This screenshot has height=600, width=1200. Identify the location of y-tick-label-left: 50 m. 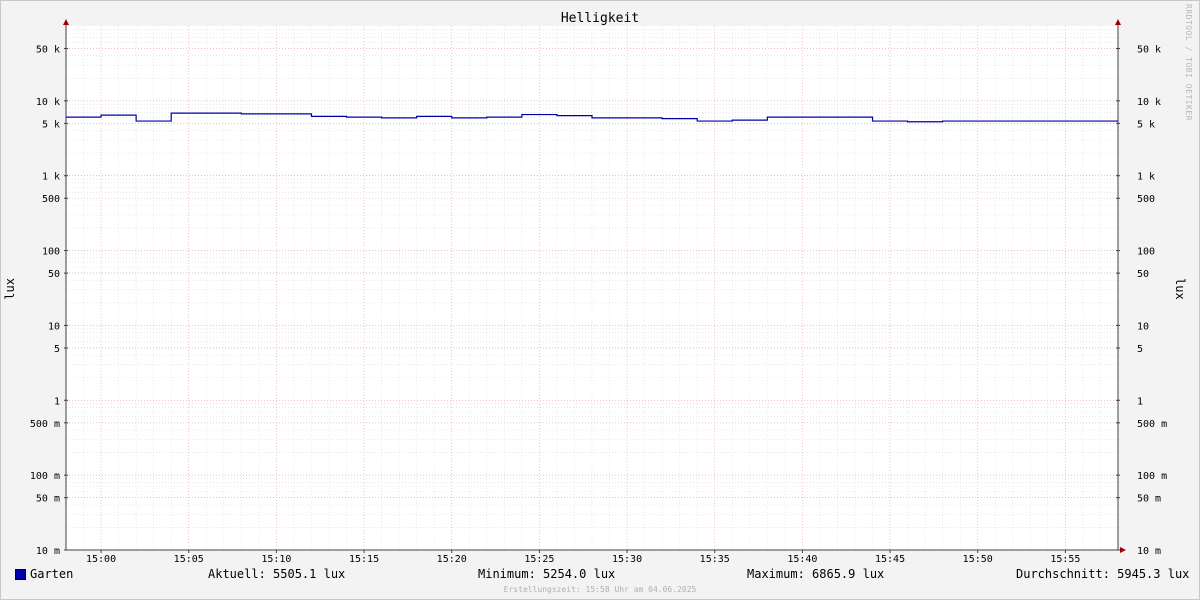
(48, 499).